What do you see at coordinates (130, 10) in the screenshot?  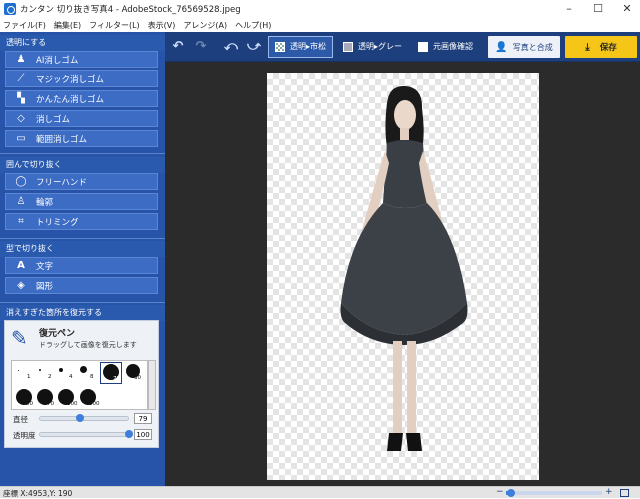 I see `window-title: カンタン 切り抜き写真4 - AdobeStock_76569528.jpeg` at bounding box center [130, 10].